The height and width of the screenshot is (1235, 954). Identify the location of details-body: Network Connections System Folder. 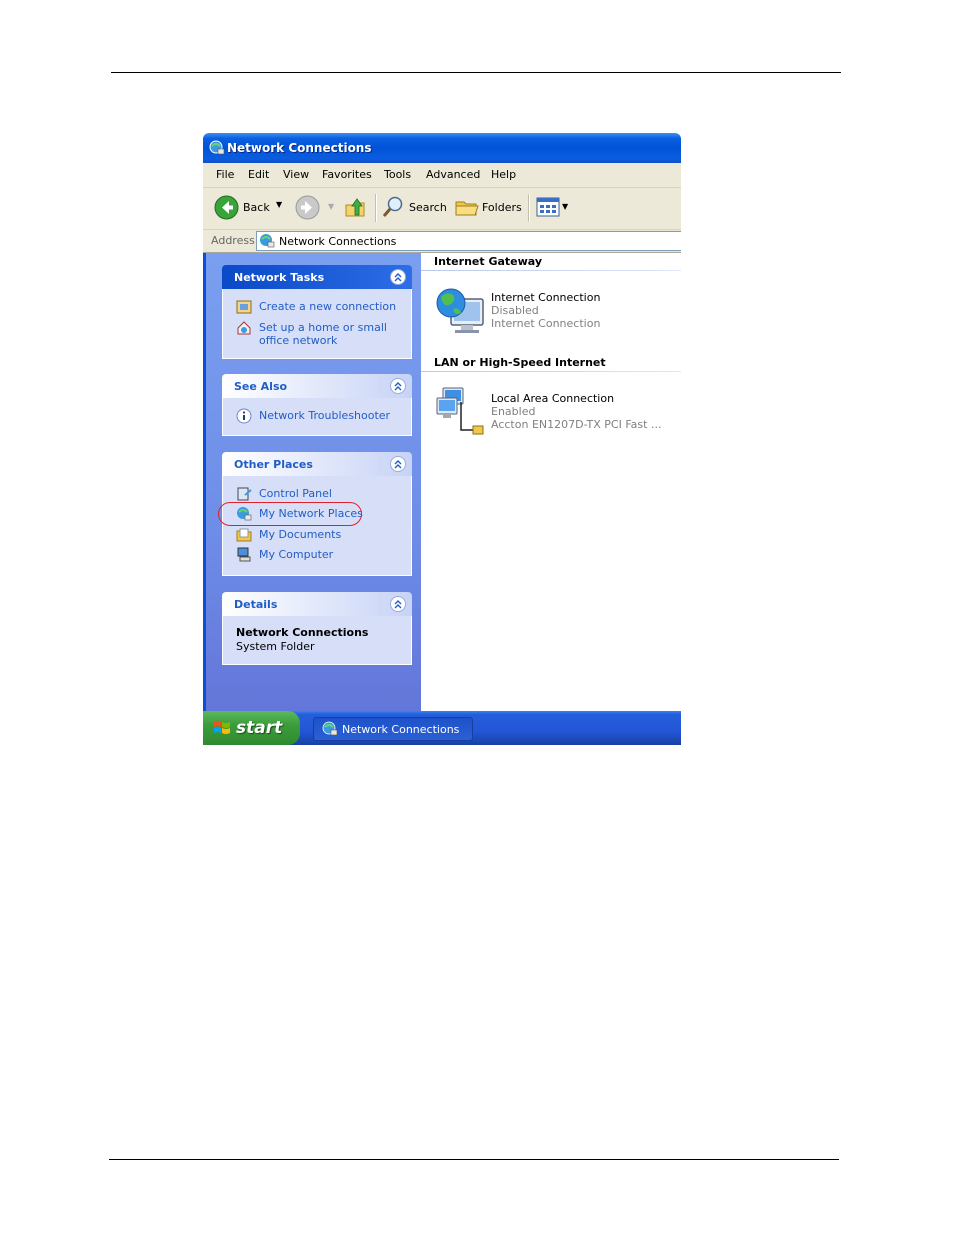
(317, 640).